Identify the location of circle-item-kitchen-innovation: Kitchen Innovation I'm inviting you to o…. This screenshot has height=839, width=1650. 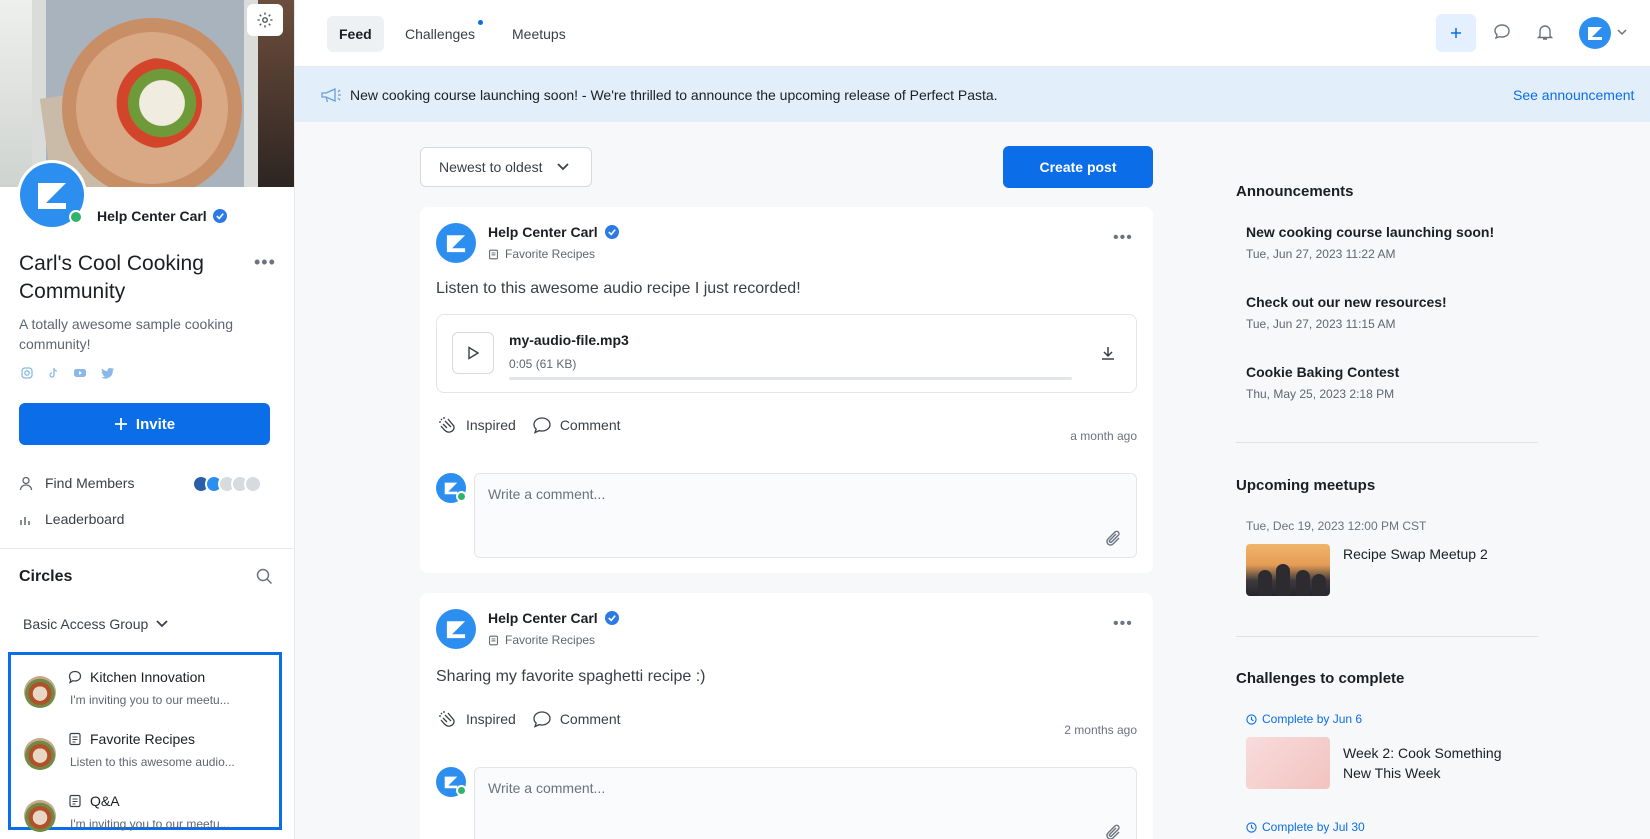
(141, 689).